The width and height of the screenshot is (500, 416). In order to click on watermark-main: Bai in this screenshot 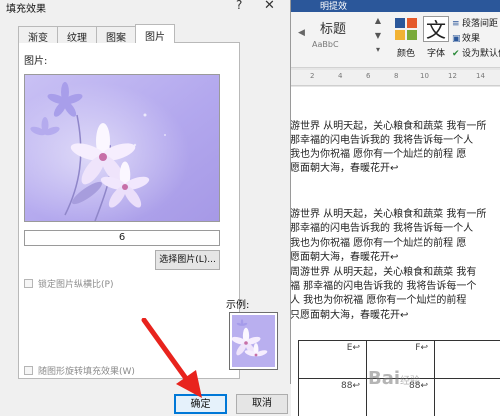, I will do `click(384, 378)`.